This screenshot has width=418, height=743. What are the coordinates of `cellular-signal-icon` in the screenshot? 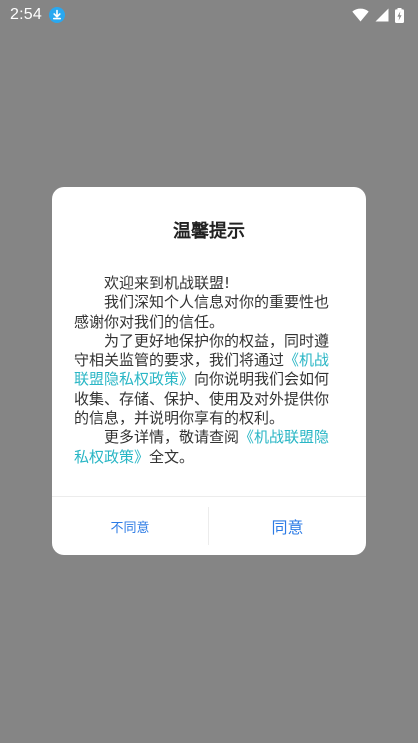 It's located at (382, 15).